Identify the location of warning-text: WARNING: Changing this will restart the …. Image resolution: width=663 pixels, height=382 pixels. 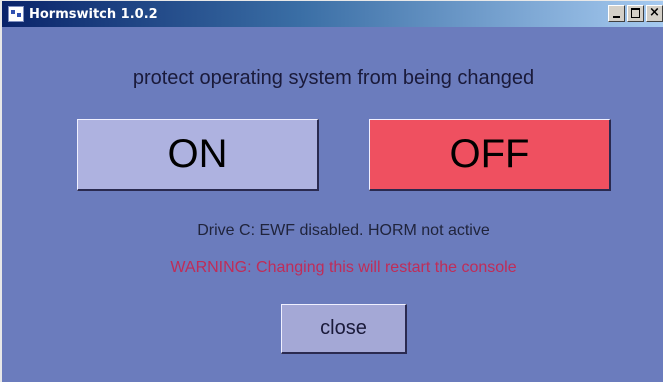
(343, 267).